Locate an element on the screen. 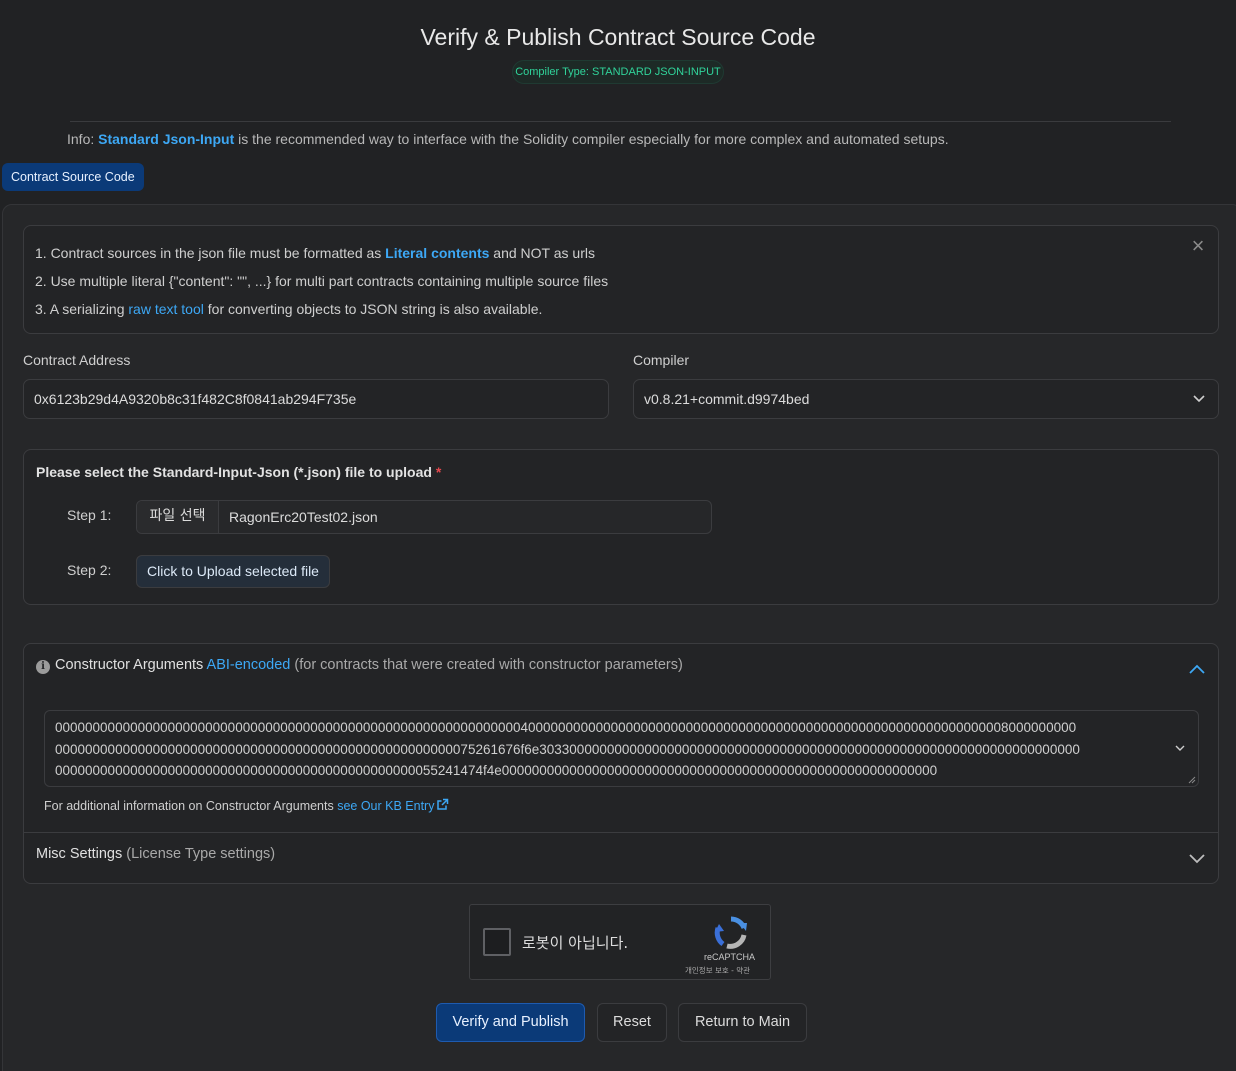  reset-button: Reset is located at coordinates (632, 1022).